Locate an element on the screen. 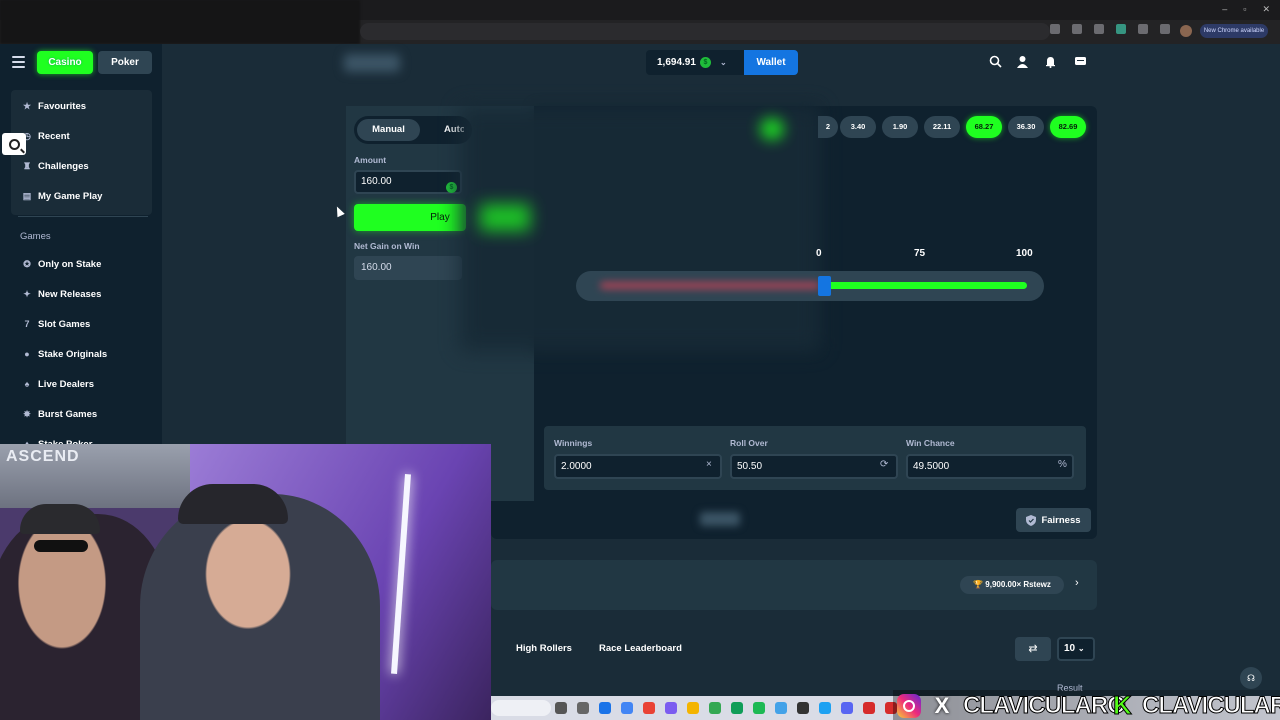 The image size is (1280, 720). sidebar-item-label: Challenges is located at coordinates (63, 166).